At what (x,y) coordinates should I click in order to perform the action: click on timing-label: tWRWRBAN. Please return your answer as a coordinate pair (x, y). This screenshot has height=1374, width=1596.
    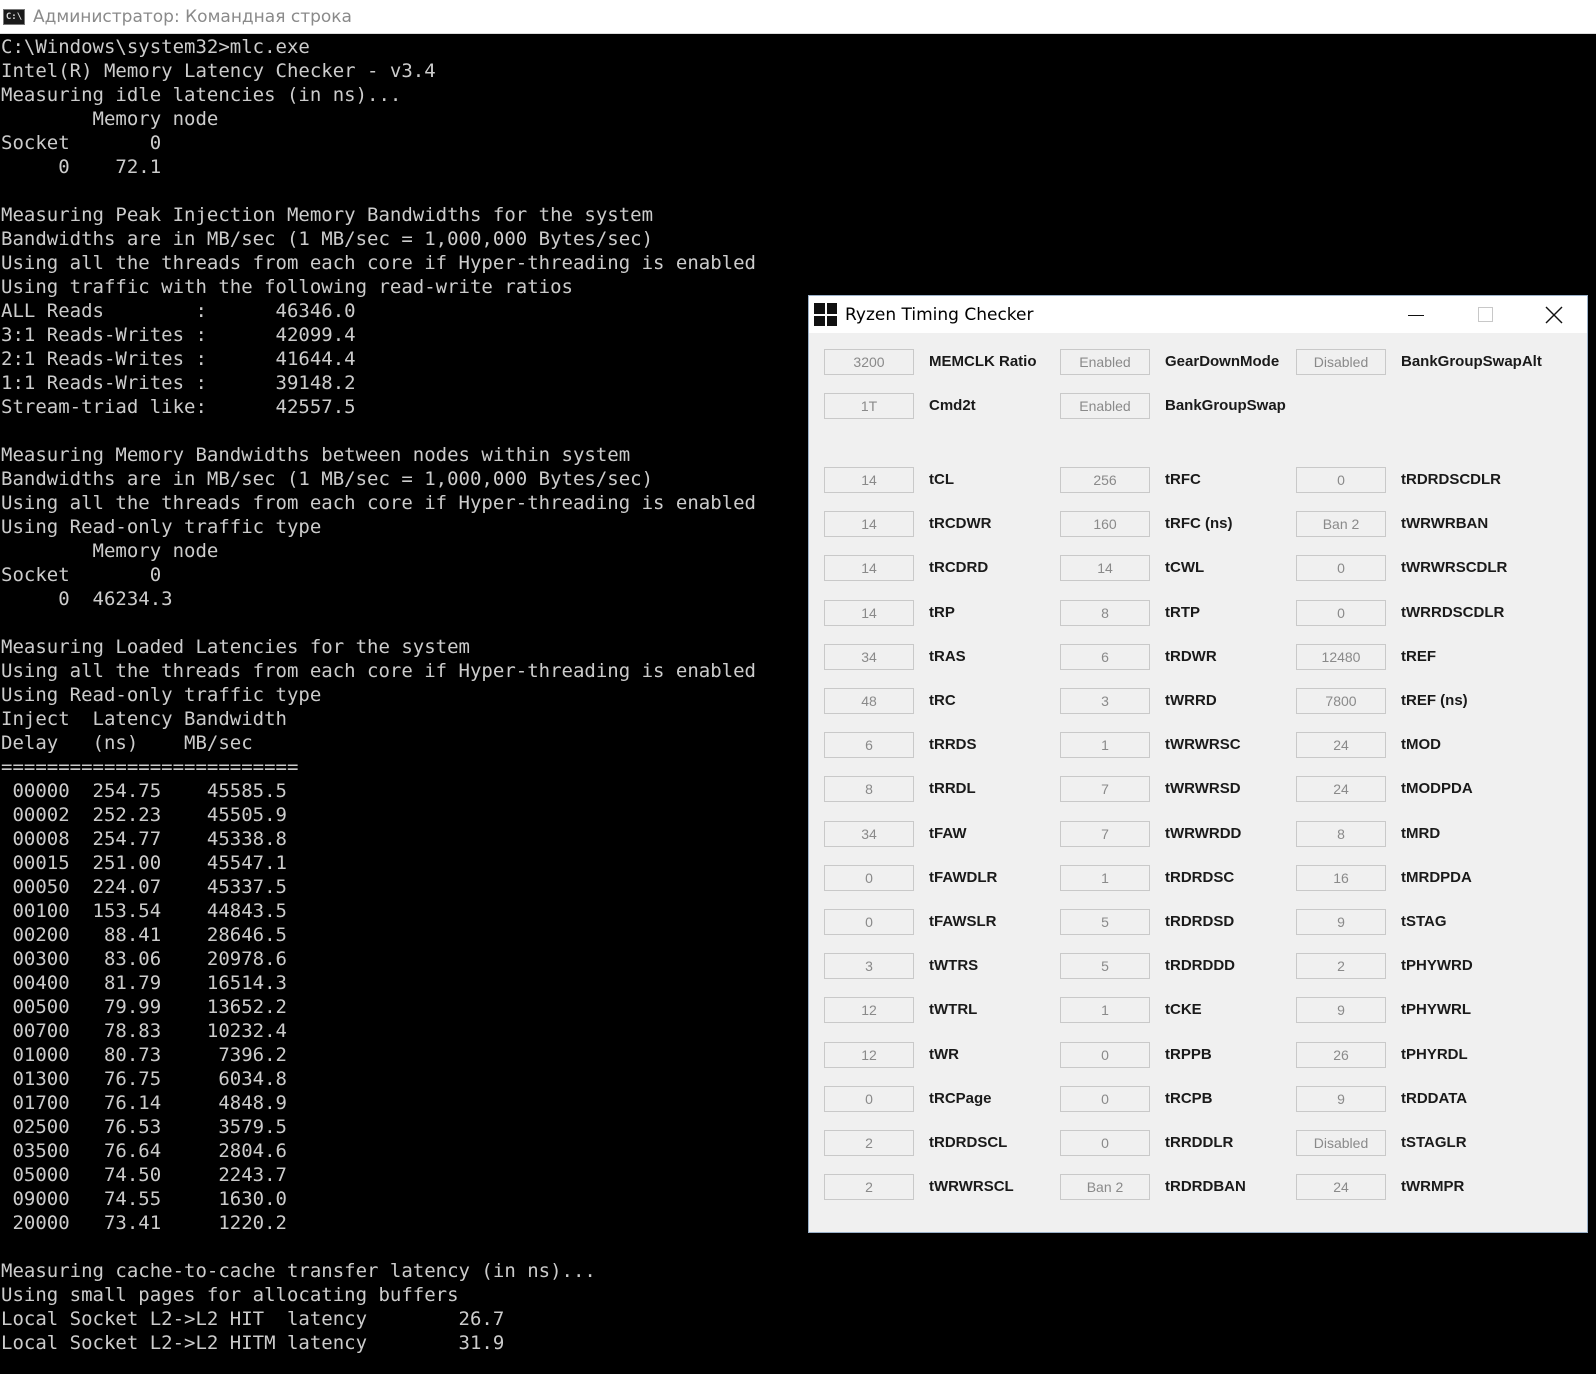
    Looking at the image, I should click on (1445, 523).